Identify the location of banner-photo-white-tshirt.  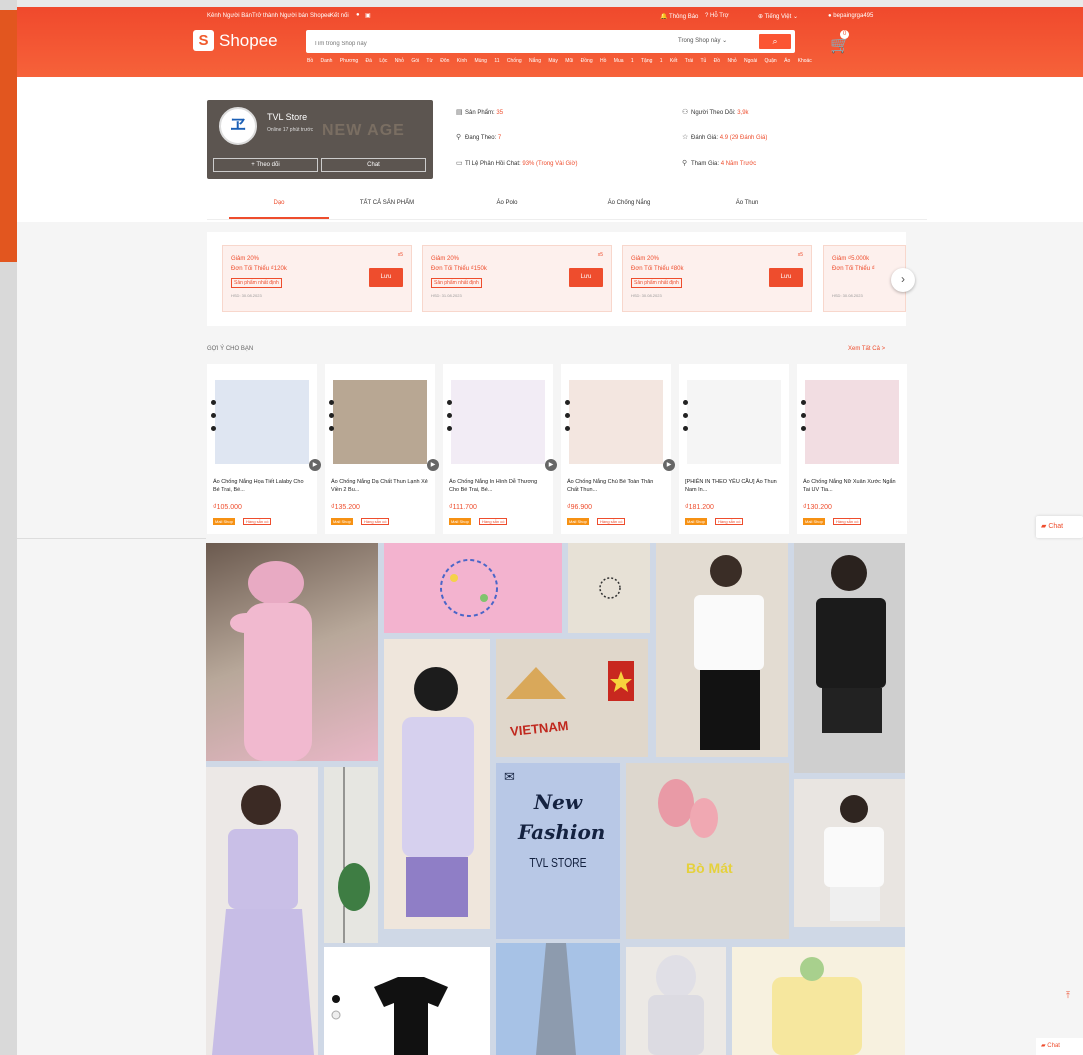
(722, 650).